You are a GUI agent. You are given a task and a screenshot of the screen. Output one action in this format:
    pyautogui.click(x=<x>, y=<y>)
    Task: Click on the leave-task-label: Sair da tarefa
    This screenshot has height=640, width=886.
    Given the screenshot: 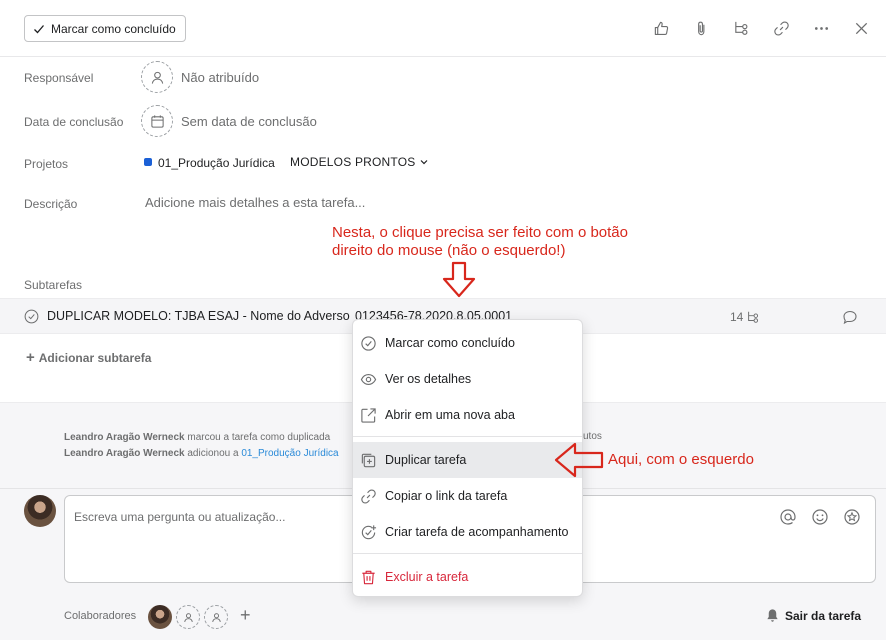 What is the action you would take?
    pyautogui.click(x=823, y=615)
    